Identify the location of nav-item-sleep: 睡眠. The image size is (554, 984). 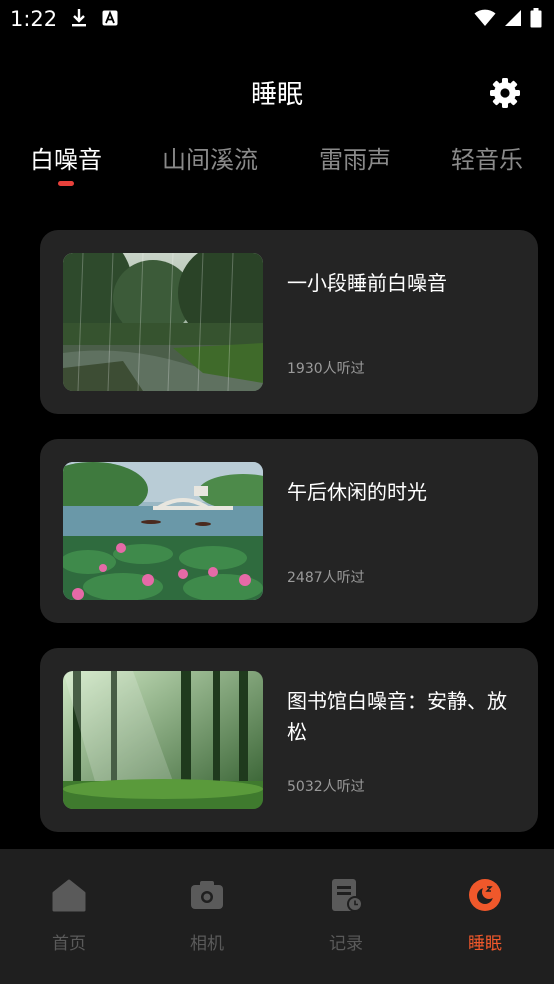
(485, 916).